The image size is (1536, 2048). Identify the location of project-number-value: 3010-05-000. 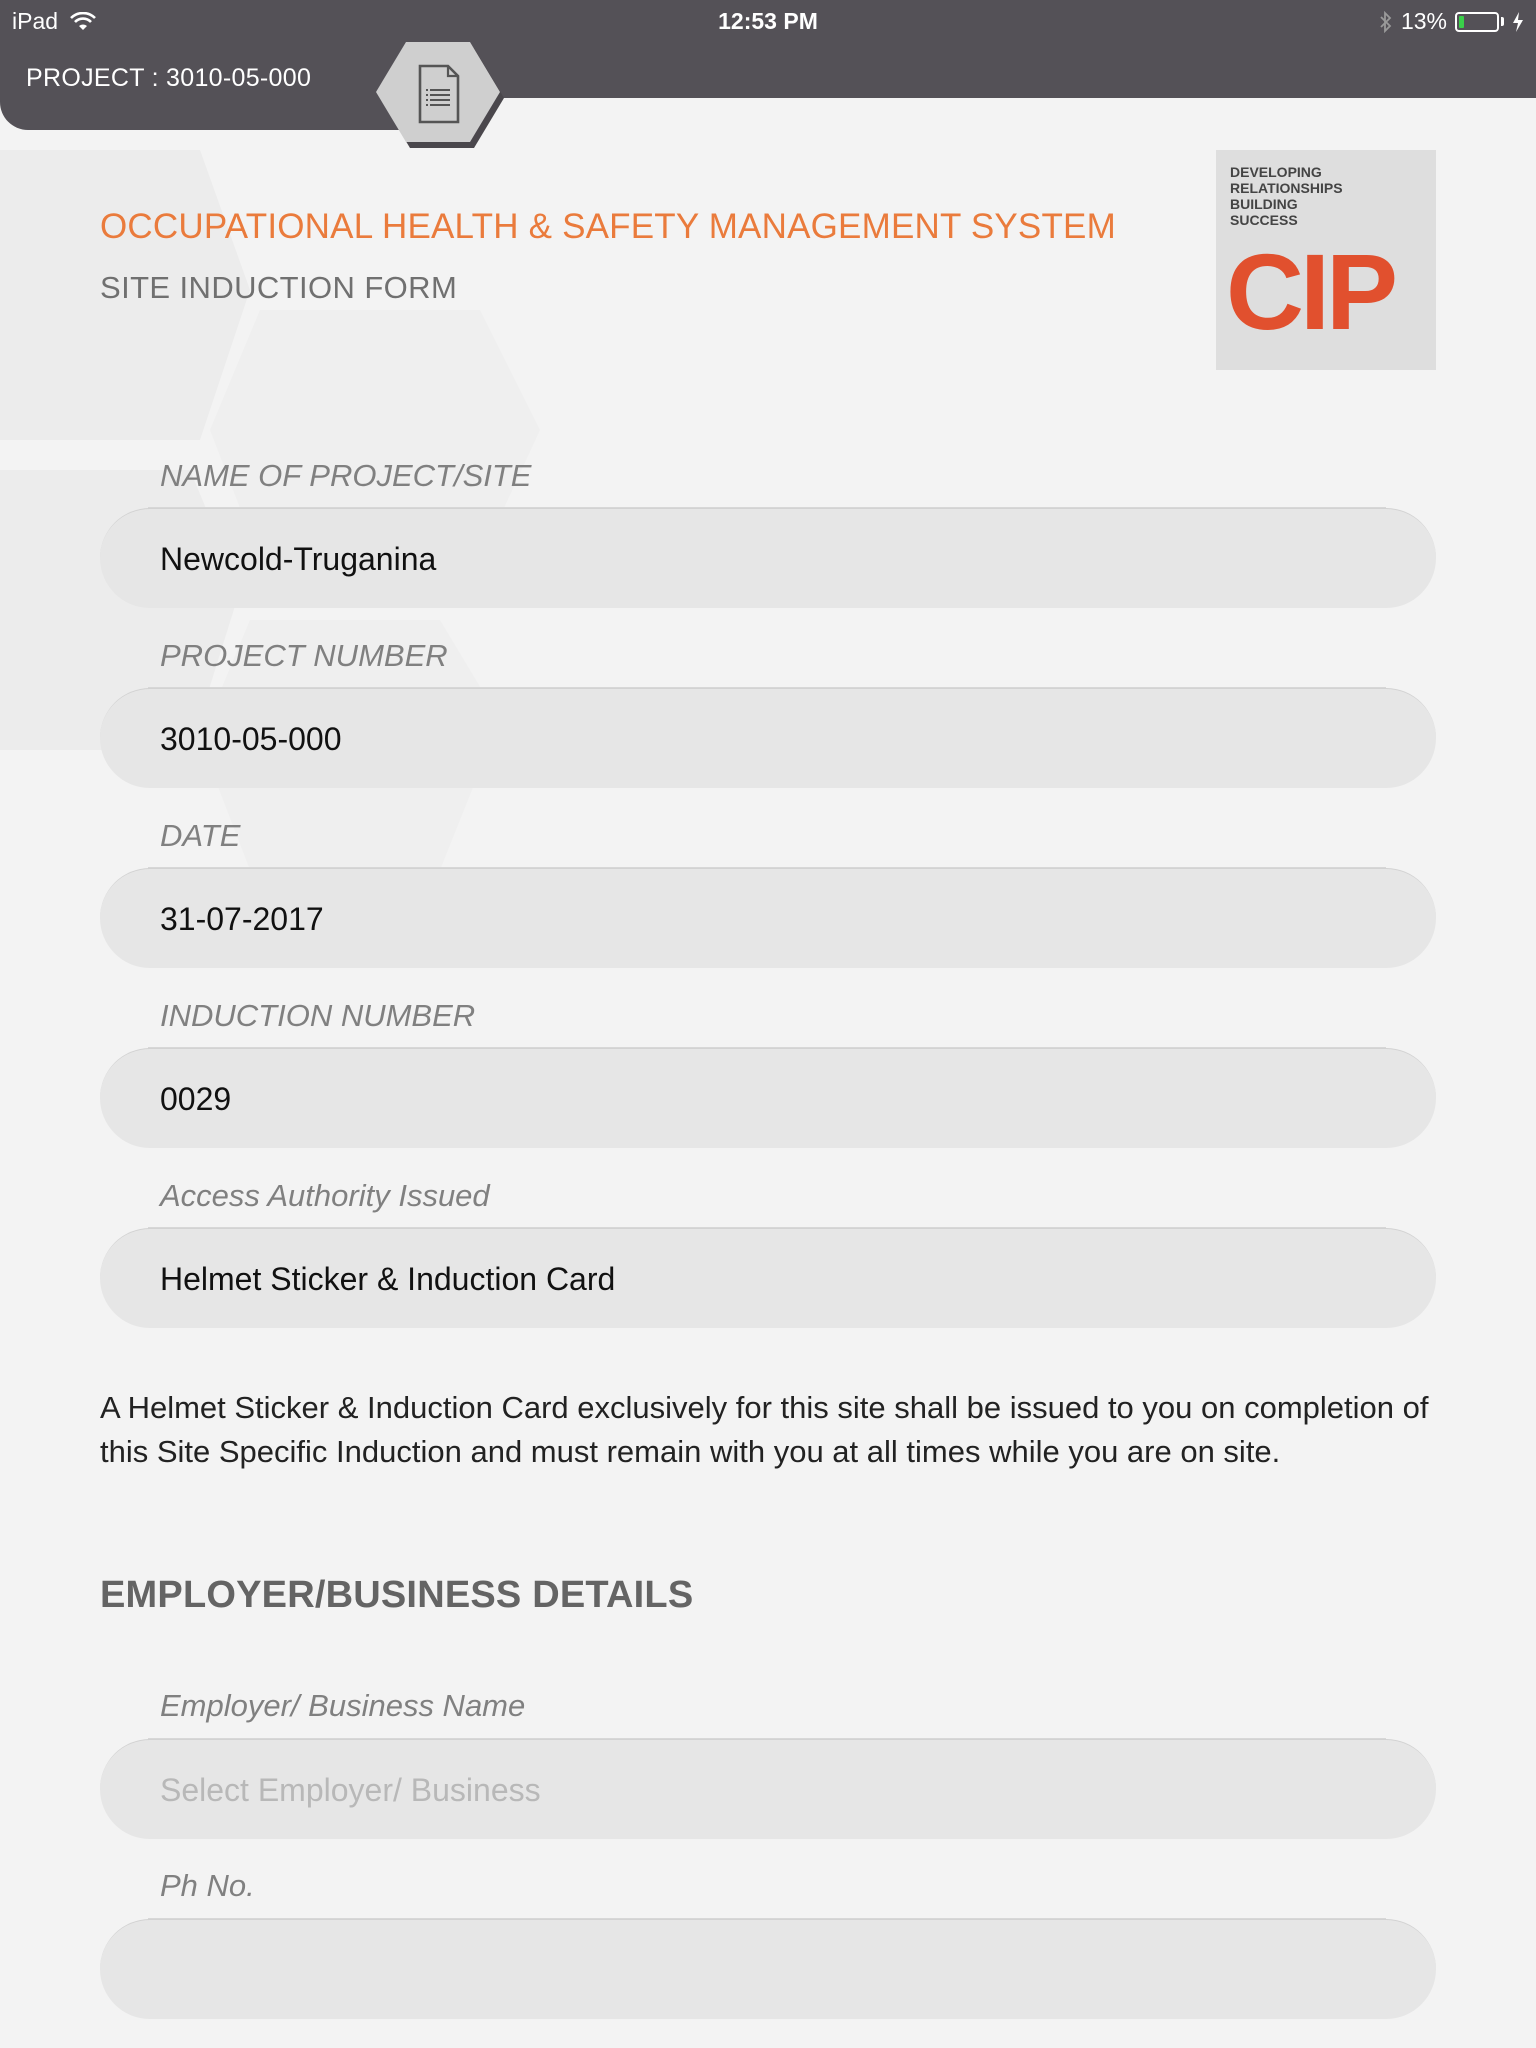
(251, 739).